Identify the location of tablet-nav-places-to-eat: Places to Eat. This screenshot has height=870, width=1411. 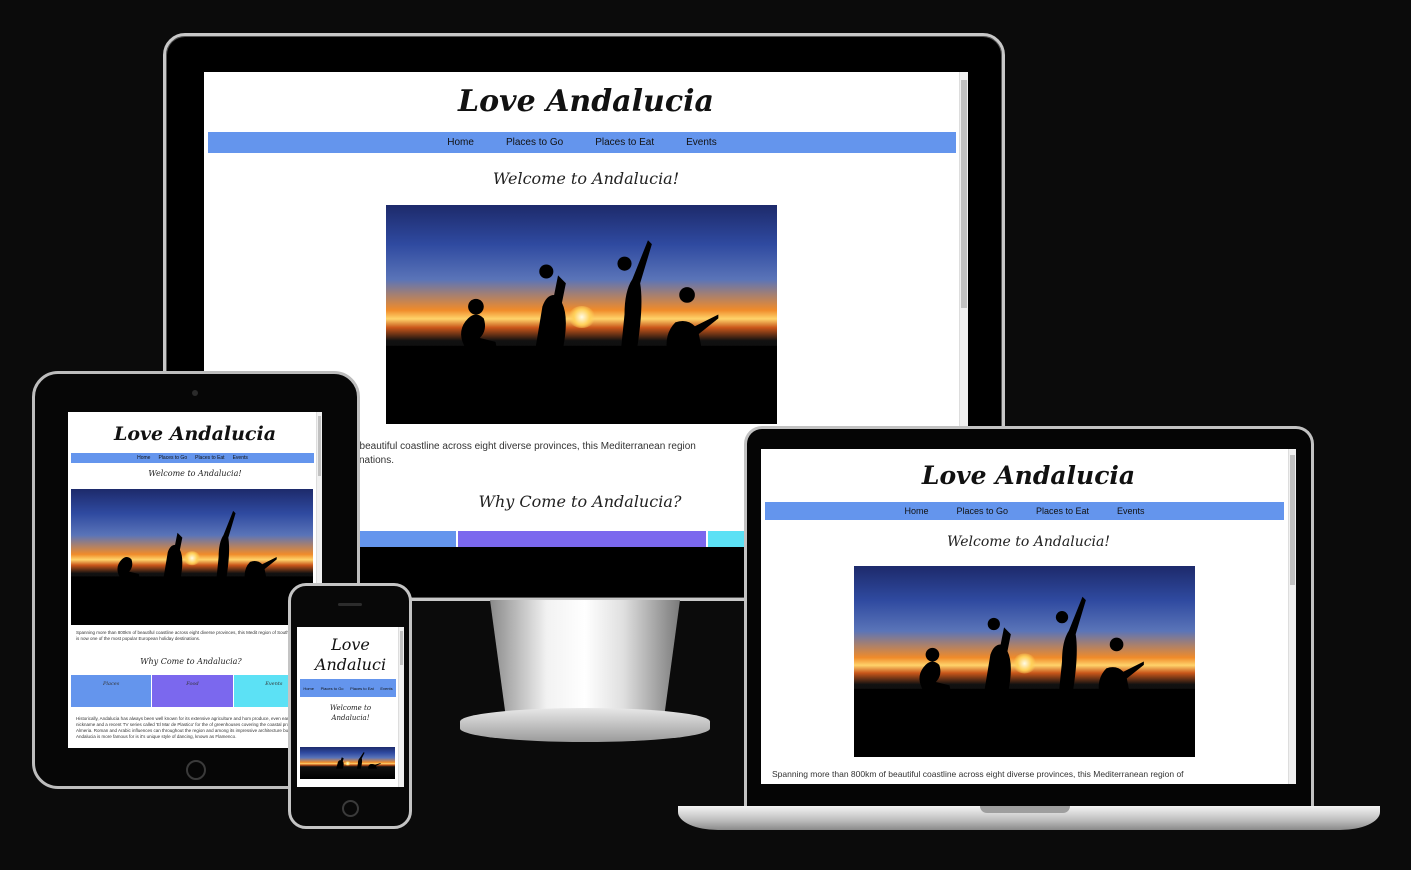
(209, 458).